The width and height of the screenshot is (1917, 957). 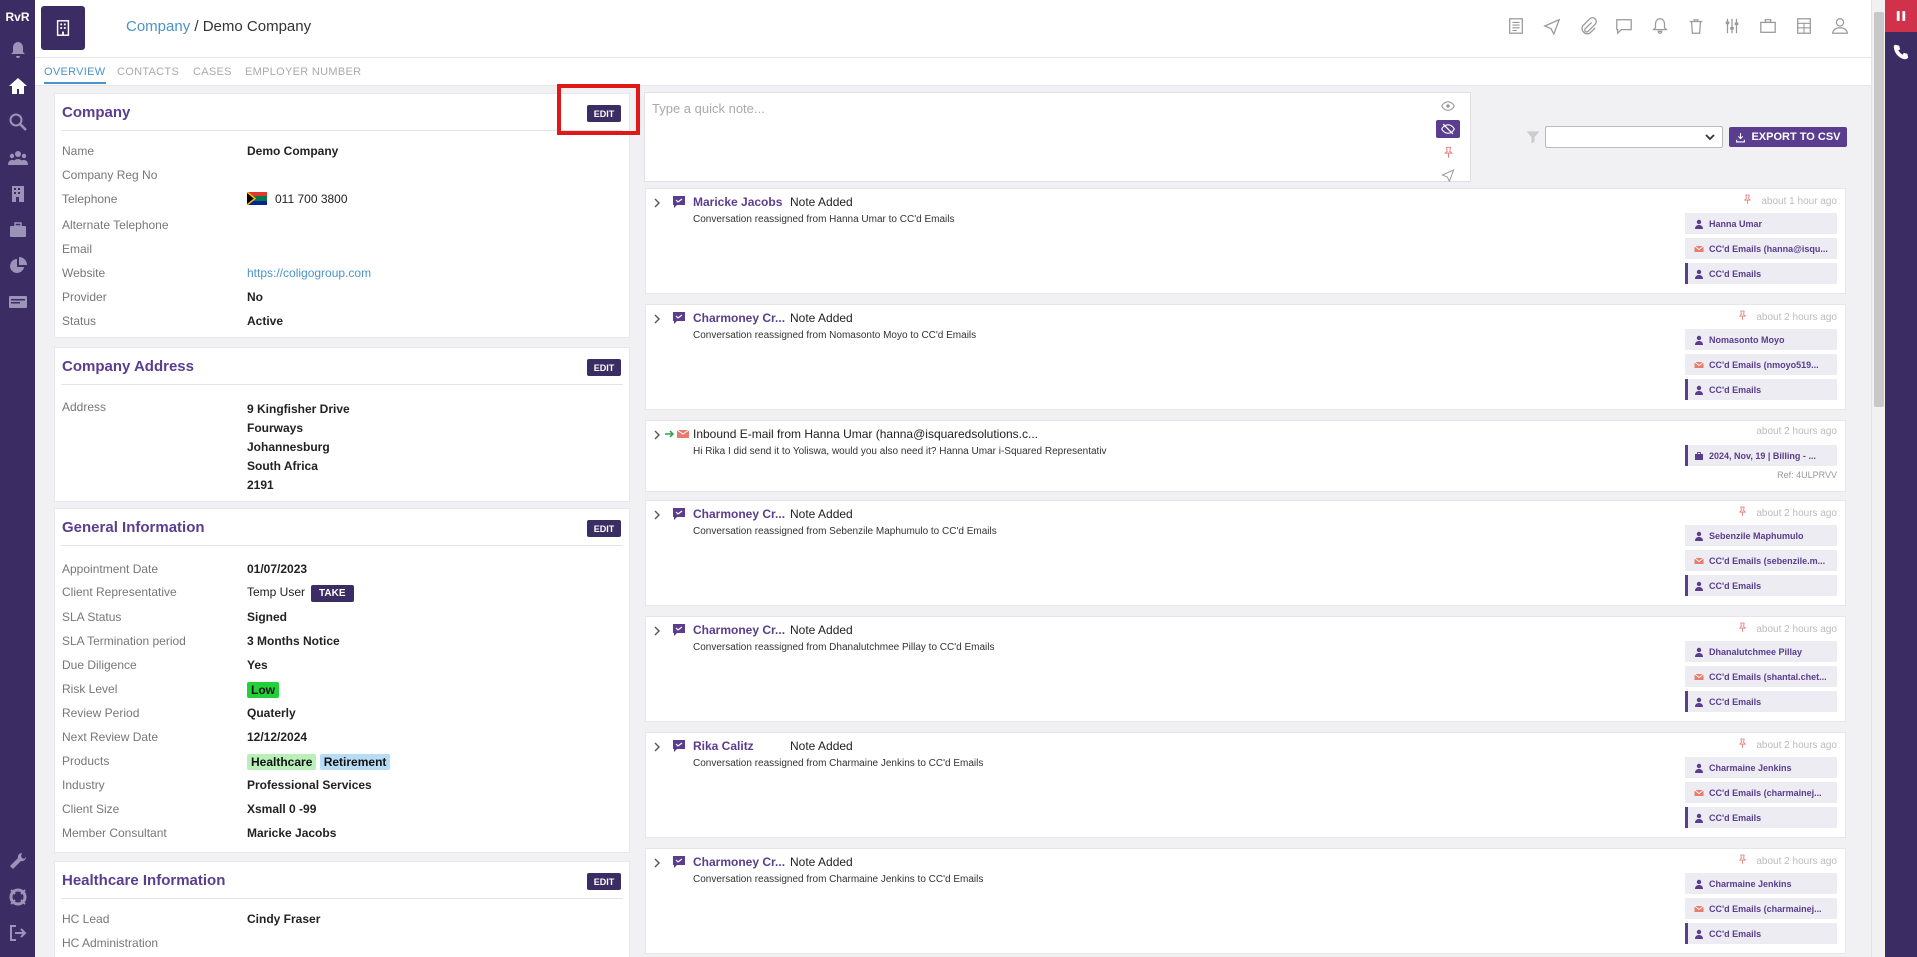 I want to click on take-button: TAKE, so click(x=332, y=593).